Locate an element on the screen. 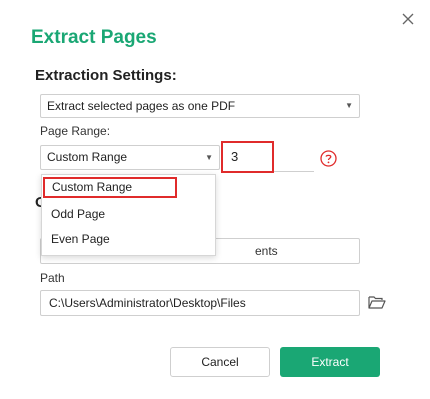 The height and width of the screenshot is (399, 430). dropdown-option-odd-page: Odd Page is located at coordinates (128, 214).